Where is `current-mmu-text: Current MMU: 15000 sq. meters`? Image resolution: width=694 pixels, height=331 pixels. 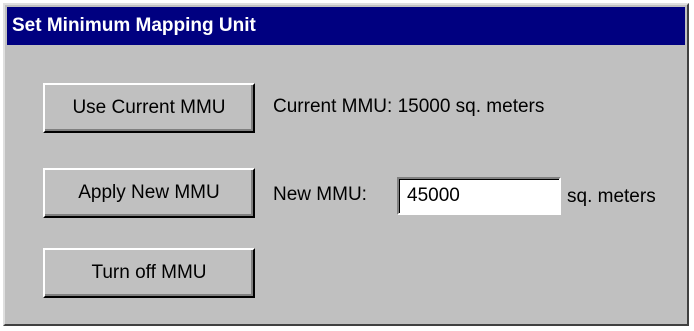
current-mmu-text: Current MMU: 15000 sq. meters is located at coordinates (409, 106).